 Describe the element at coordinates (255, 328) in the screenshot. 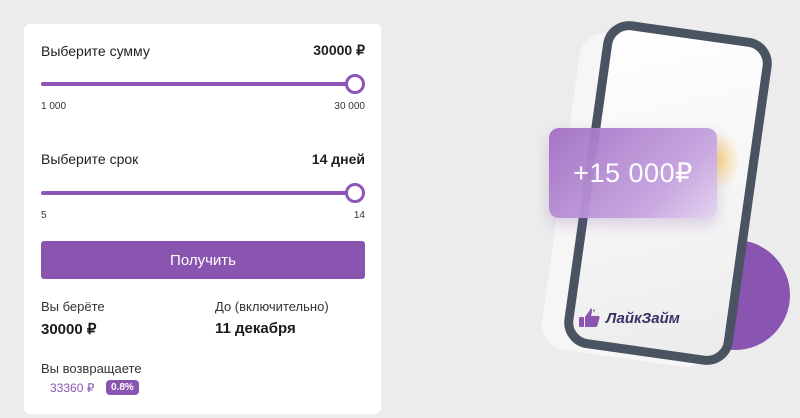

I see `until-value: 11 декабря` at that location.